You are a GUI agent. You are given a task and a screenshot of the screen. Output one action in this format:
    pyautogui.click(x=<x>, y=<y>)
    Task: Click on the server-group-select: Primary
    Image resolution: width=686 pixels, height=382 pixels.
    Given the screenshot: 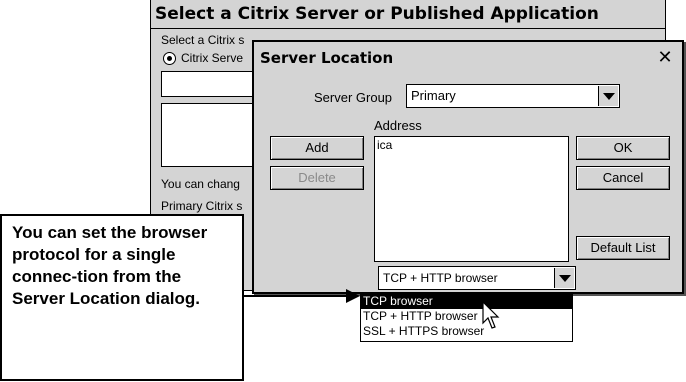 What is the action you would take?
    pyautogui.click(x=513, y=96)
    